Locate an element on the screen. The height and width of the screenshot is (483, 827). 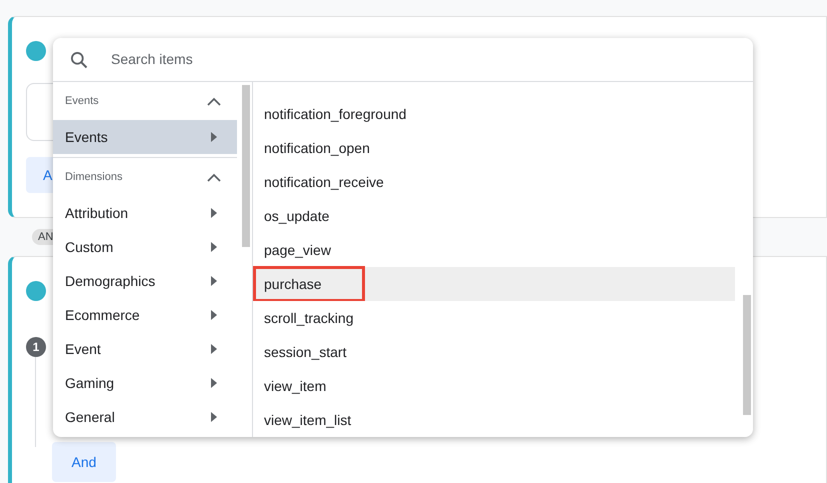
step-badge: 1 is located at coordinates (36, 347).